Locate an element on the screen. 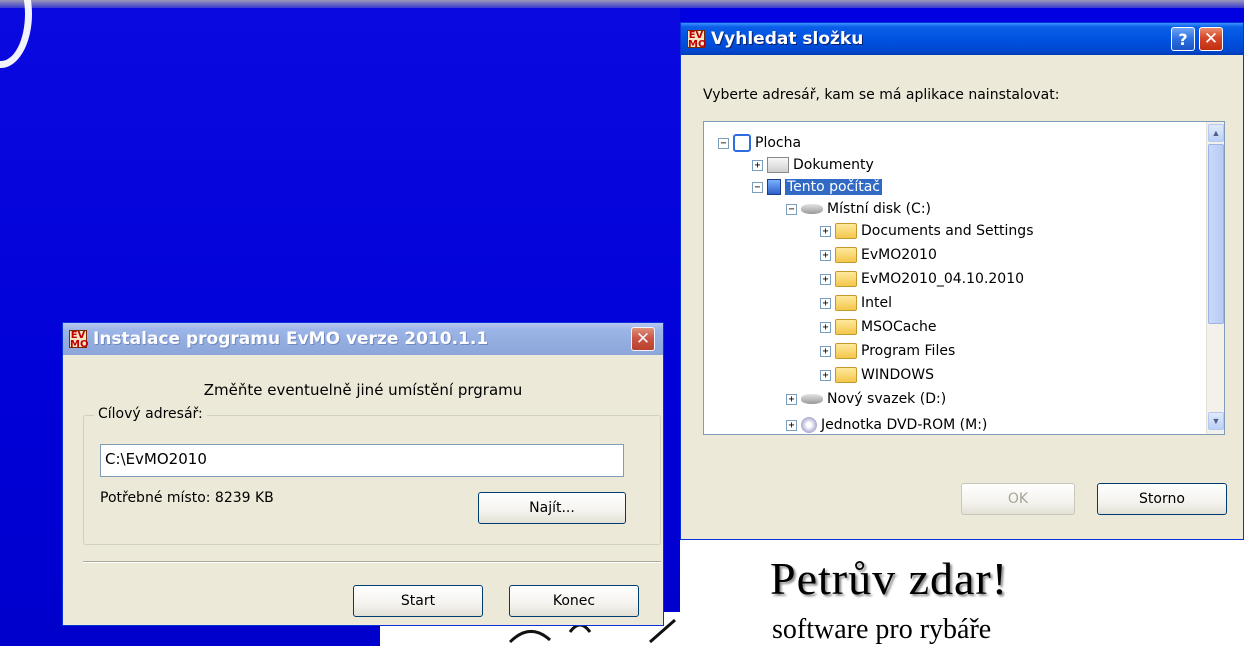 This screenshot has width=1244, height=646. separator is located at coordinates (372, 562).